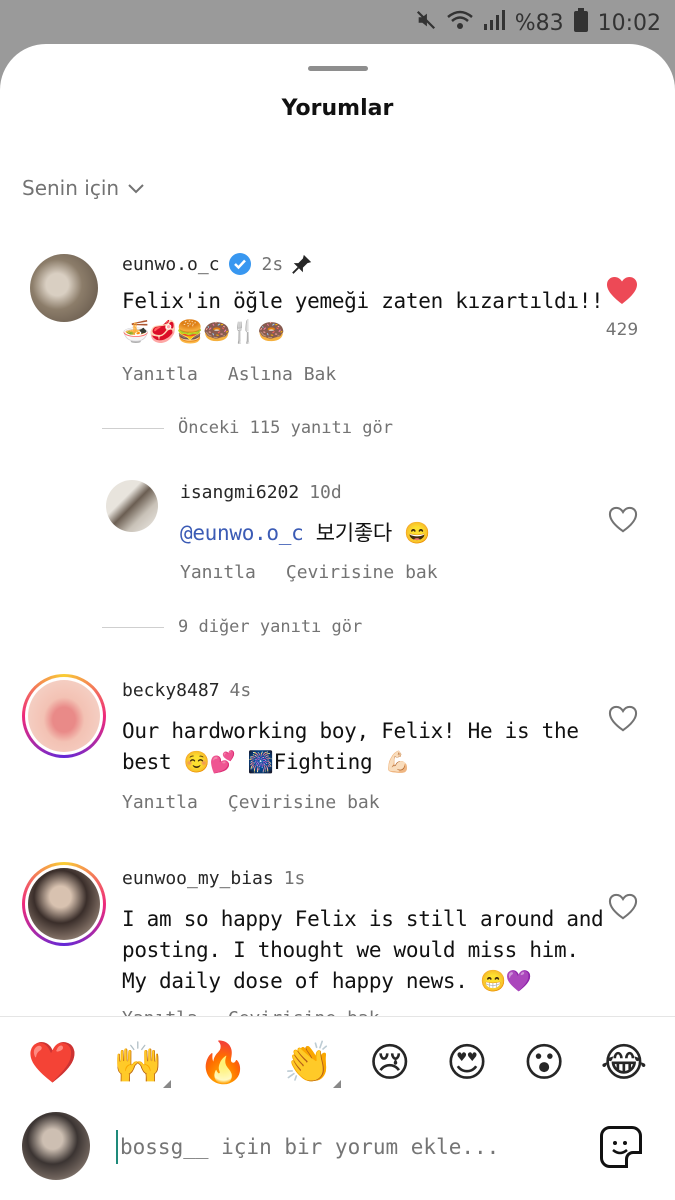  Describe the element at coordinates (282, 374) in the screenshot. I see `see-original-button: Aslına Bak` at that location.